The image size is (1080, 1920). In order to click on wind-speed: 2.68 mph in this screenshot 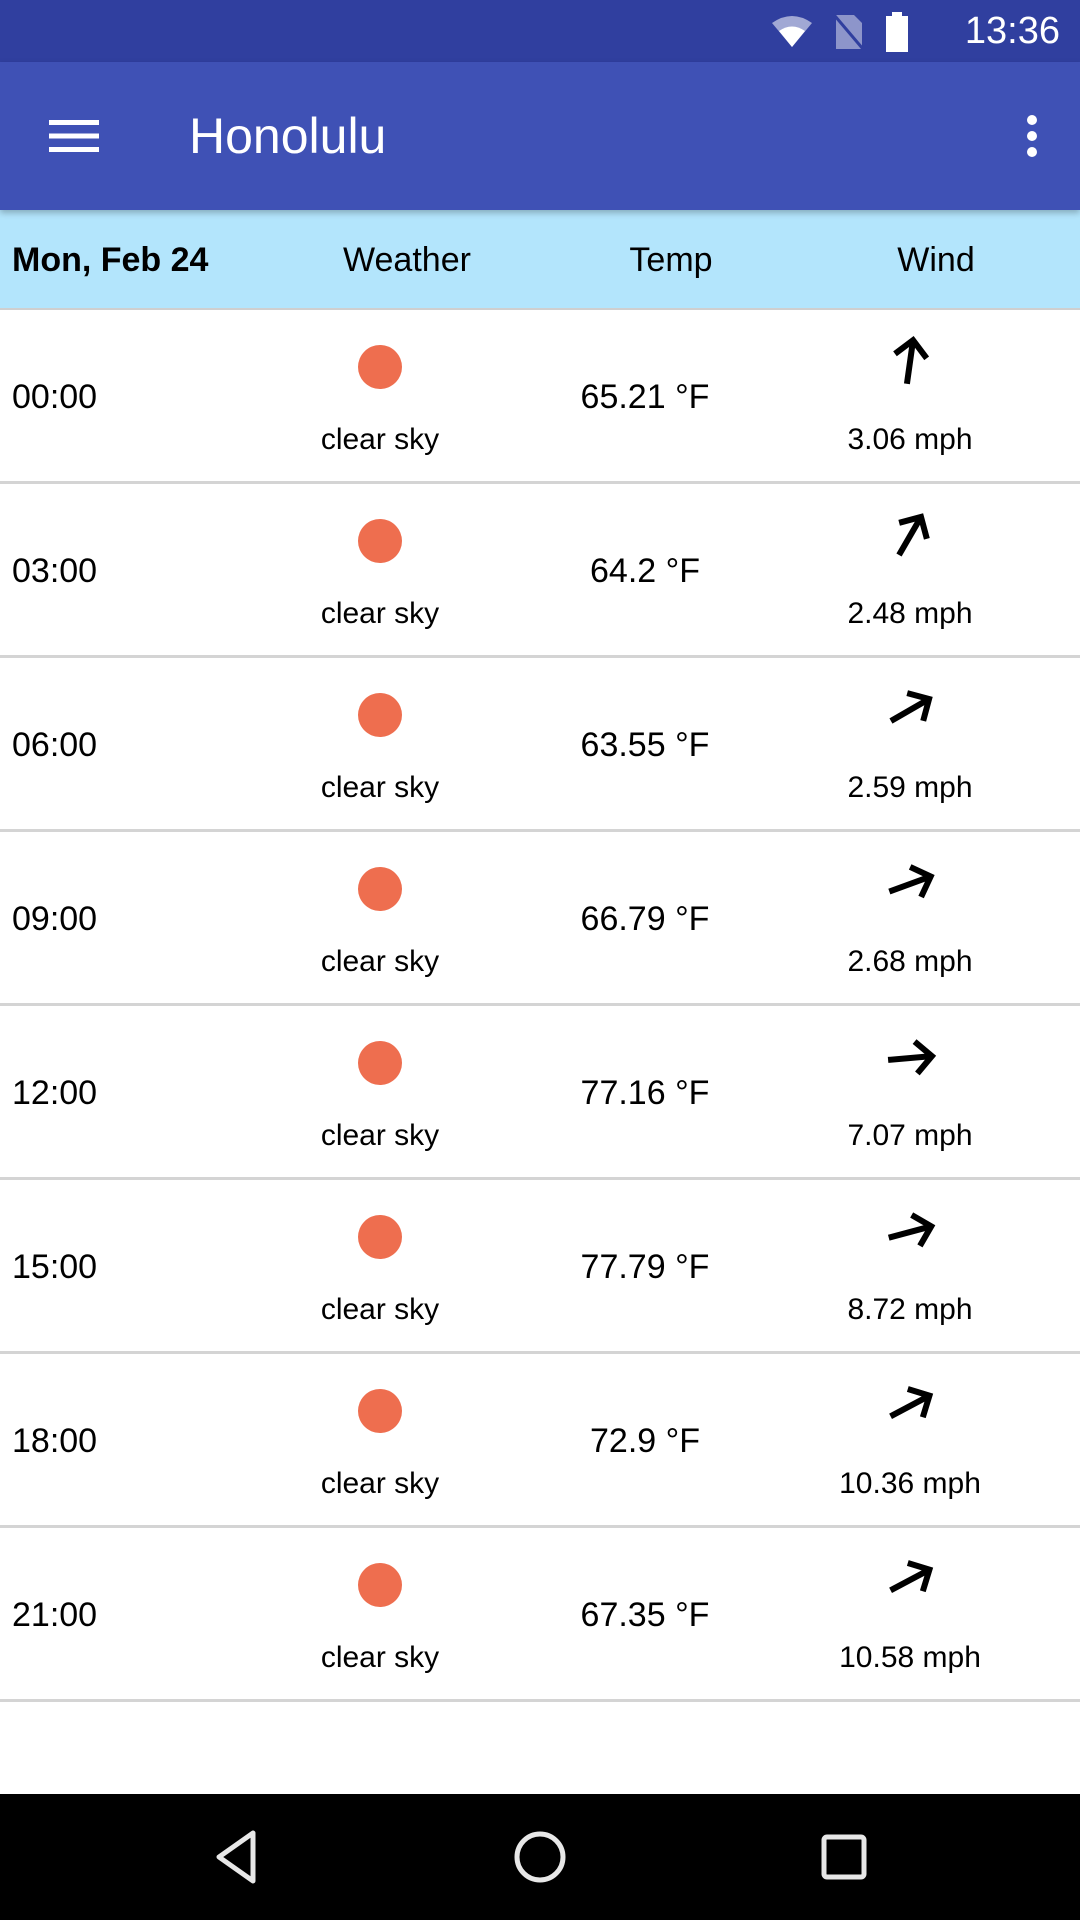, I will do `click(910, 961)`.